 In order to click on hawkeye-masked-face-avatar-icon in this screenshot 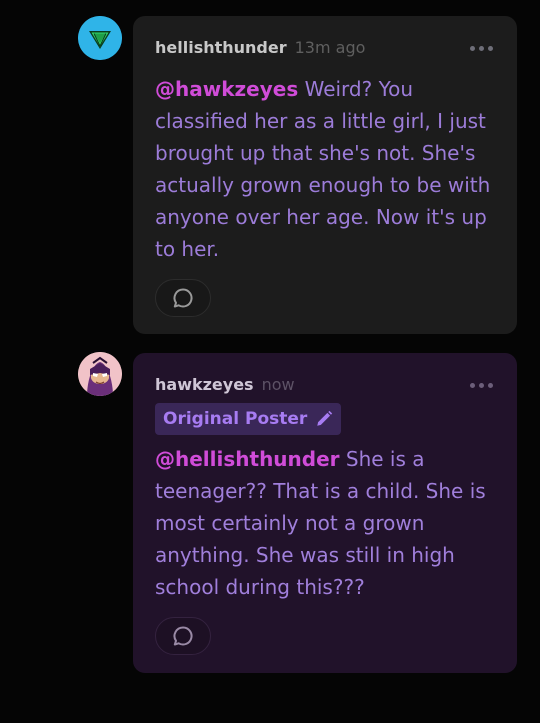, I will do `click(100, 374)`.